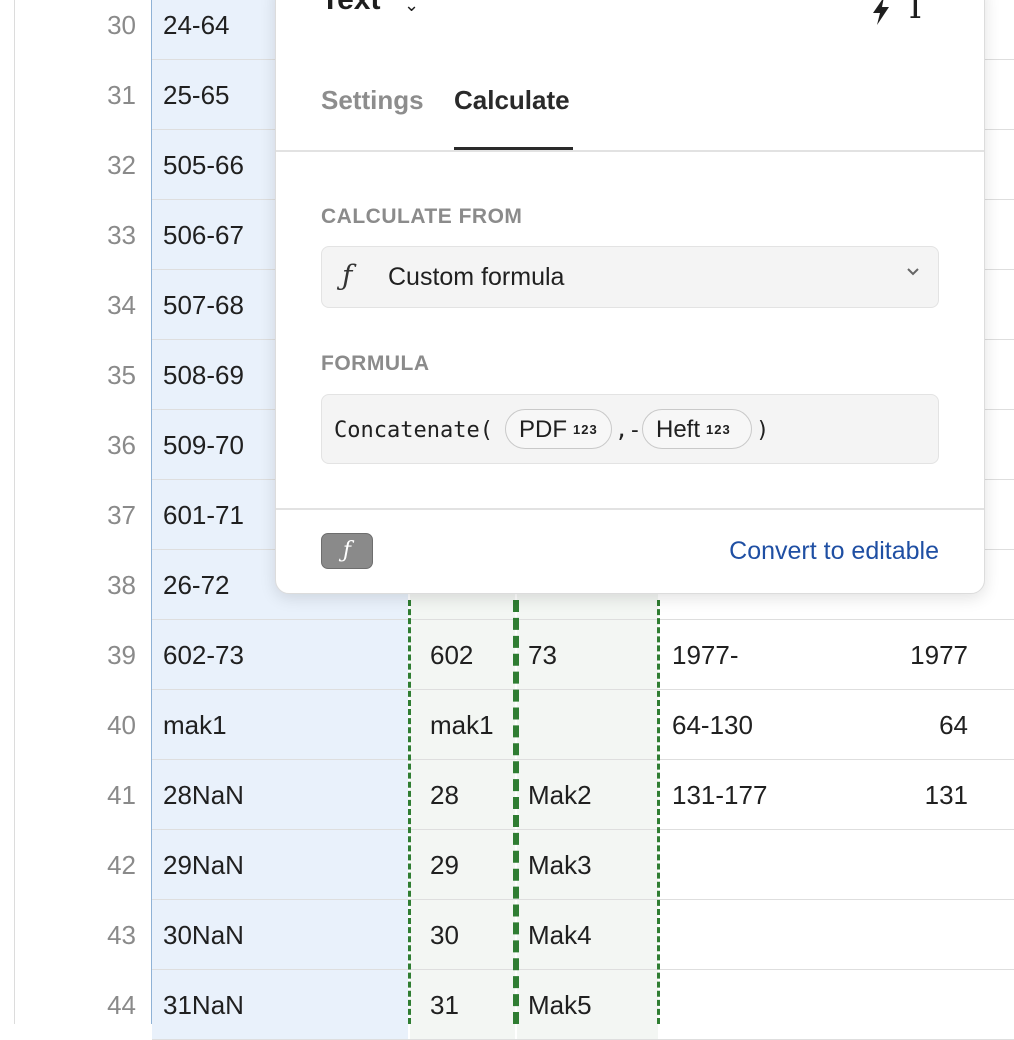 This screenshot has height=1040, width=1014. I want to click on cell-column-d: 1977-, so click(705, 655).